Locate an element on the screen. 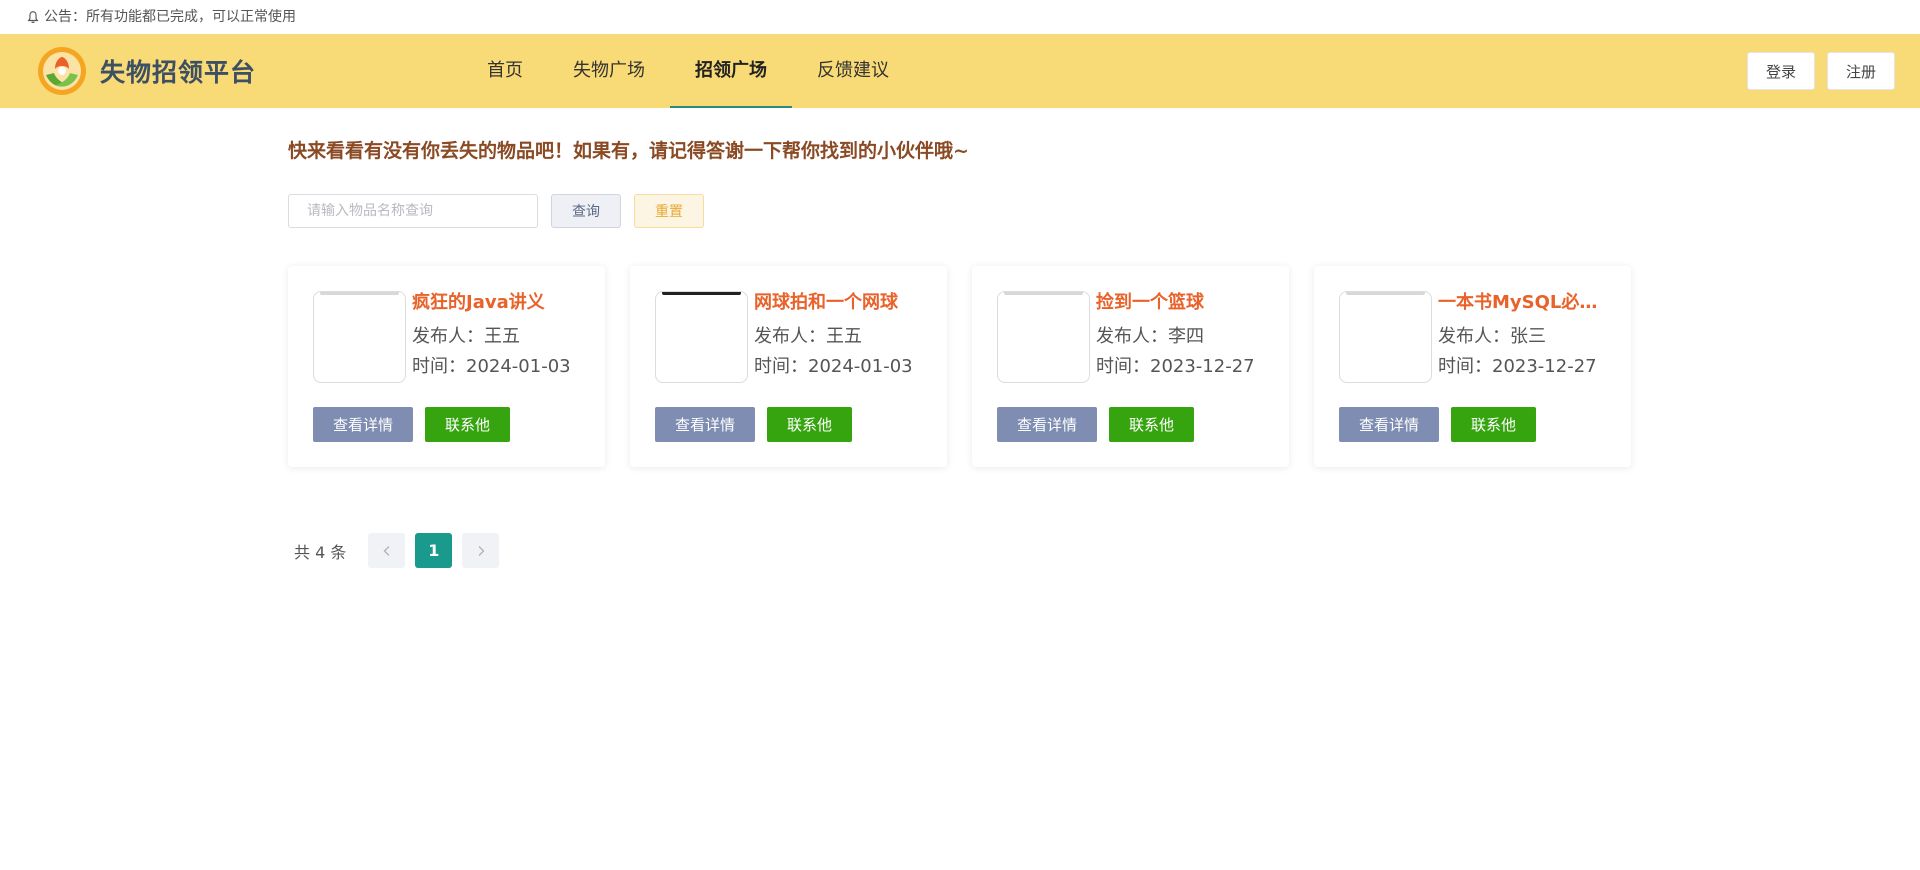  logo-icon is located at coordinates (62, 71).